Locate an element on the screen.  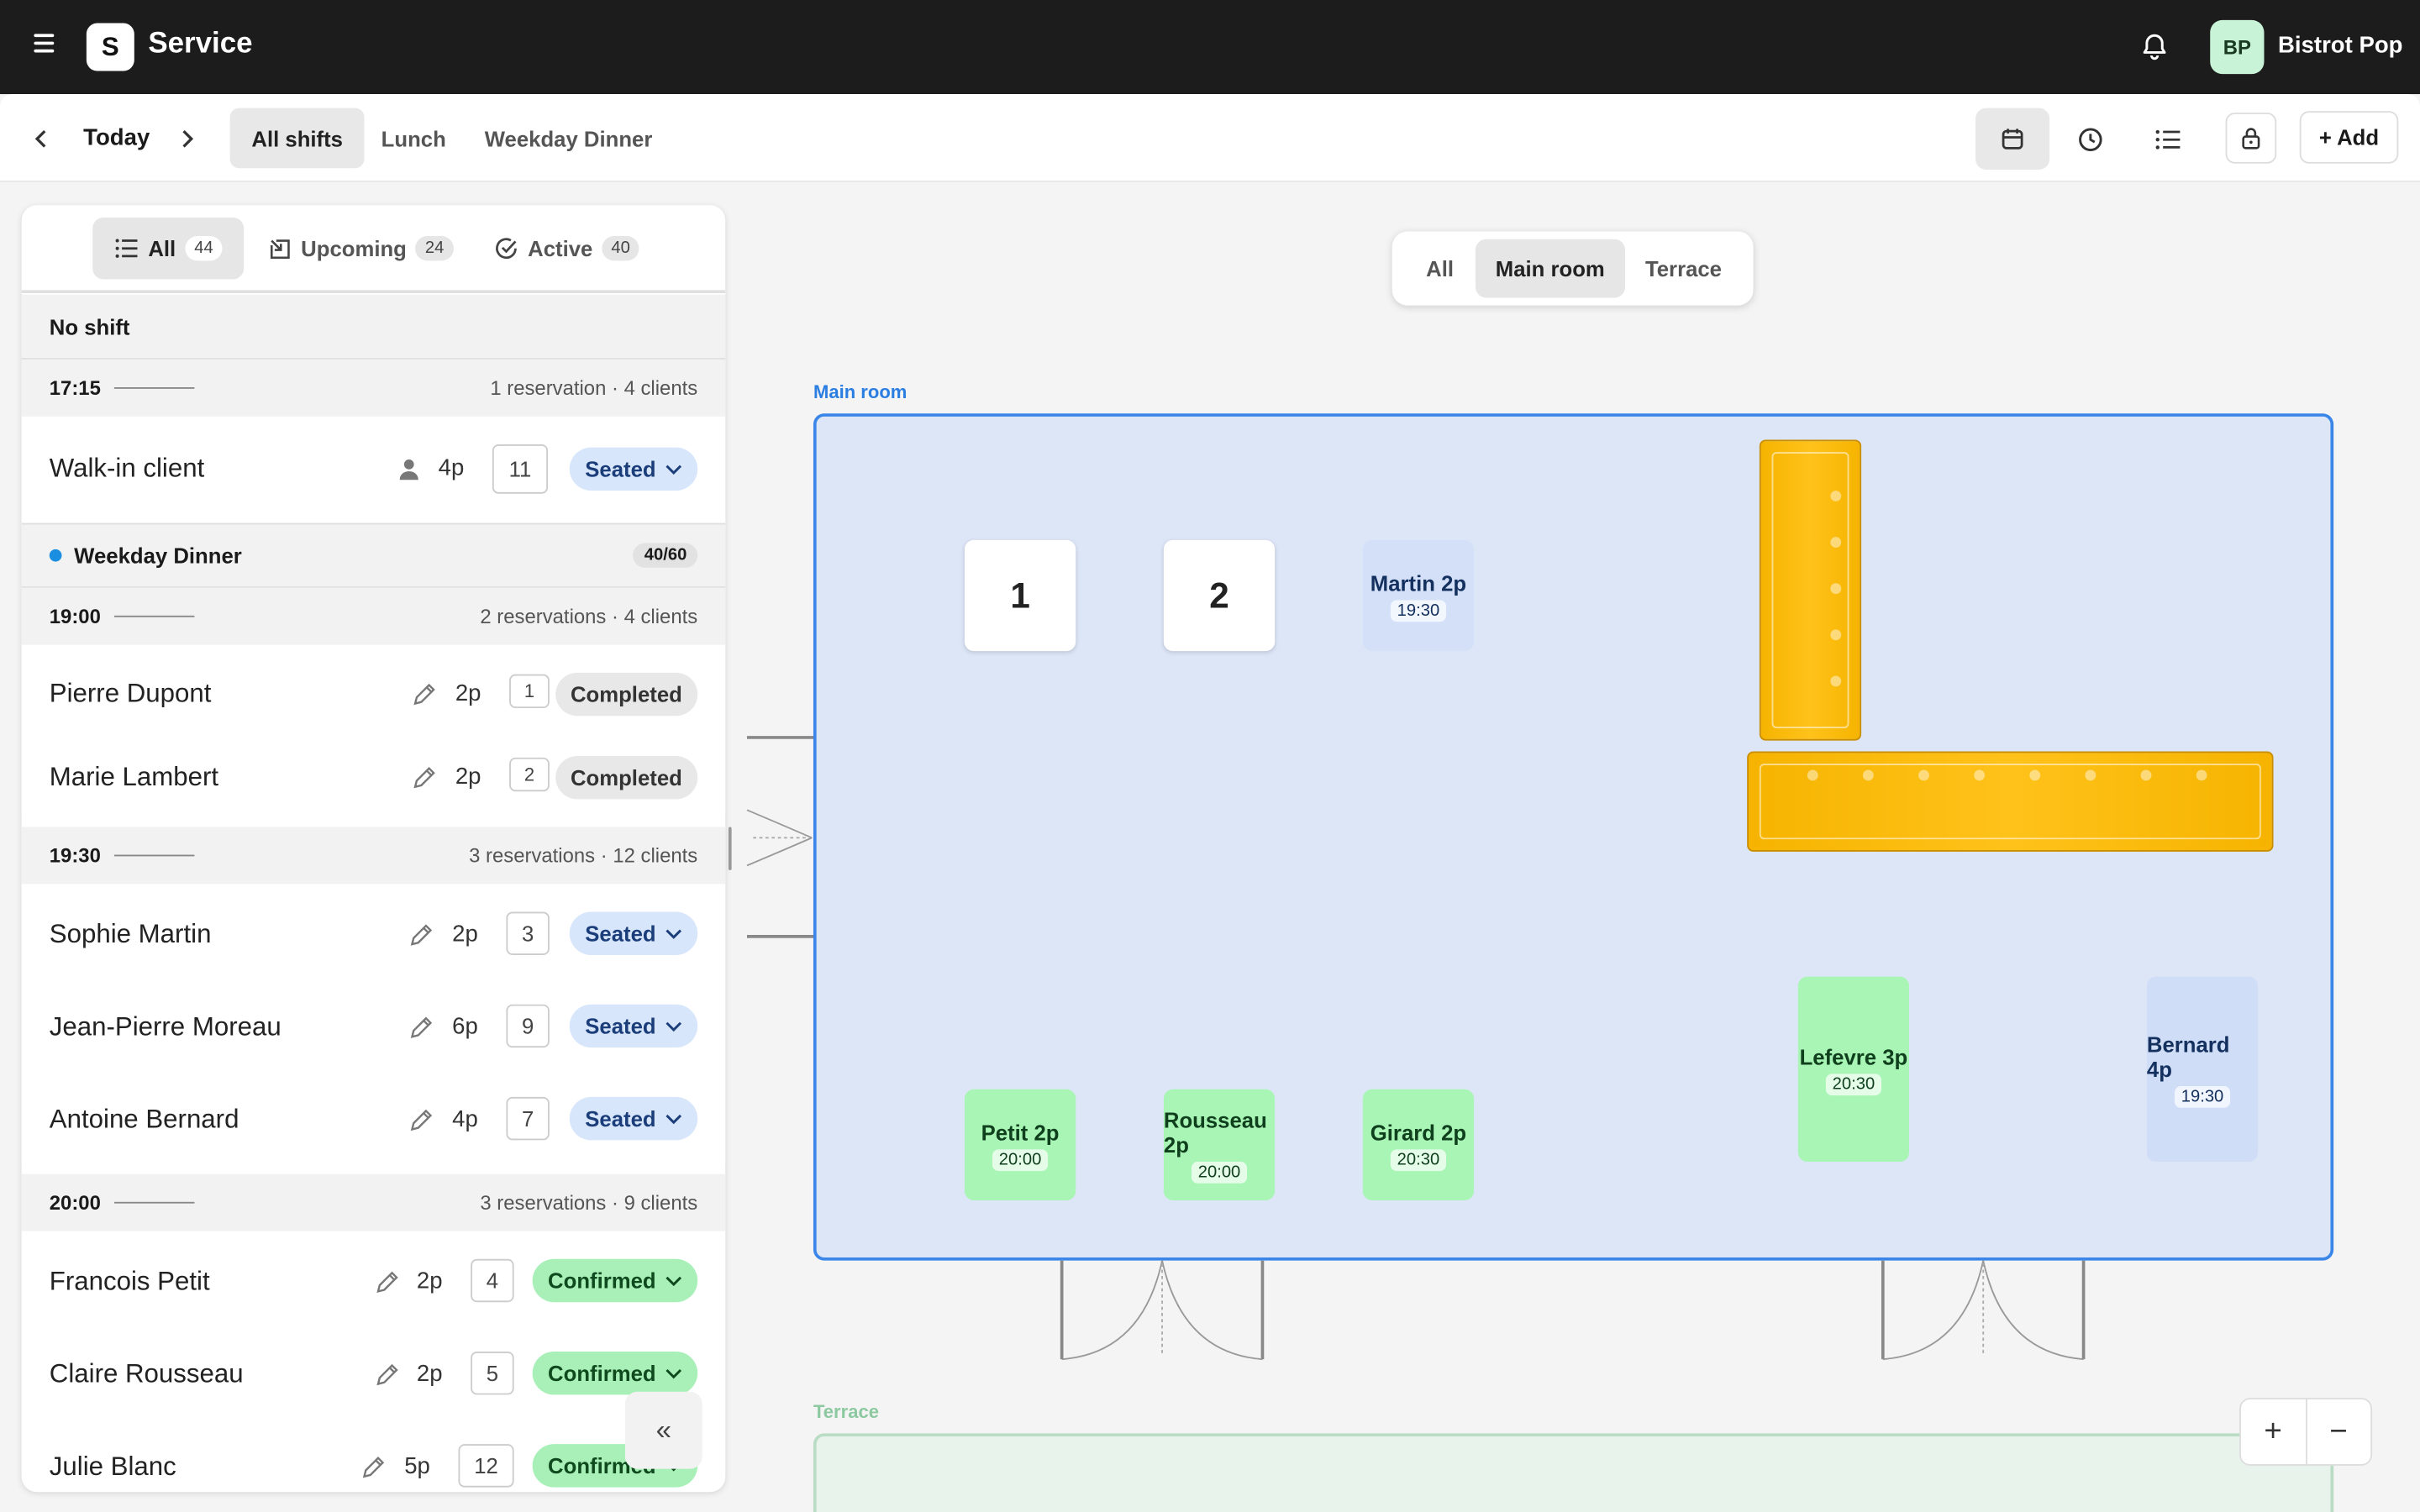
filter-upcoming: Upcoming 24 is located at coordinates (361, 248).